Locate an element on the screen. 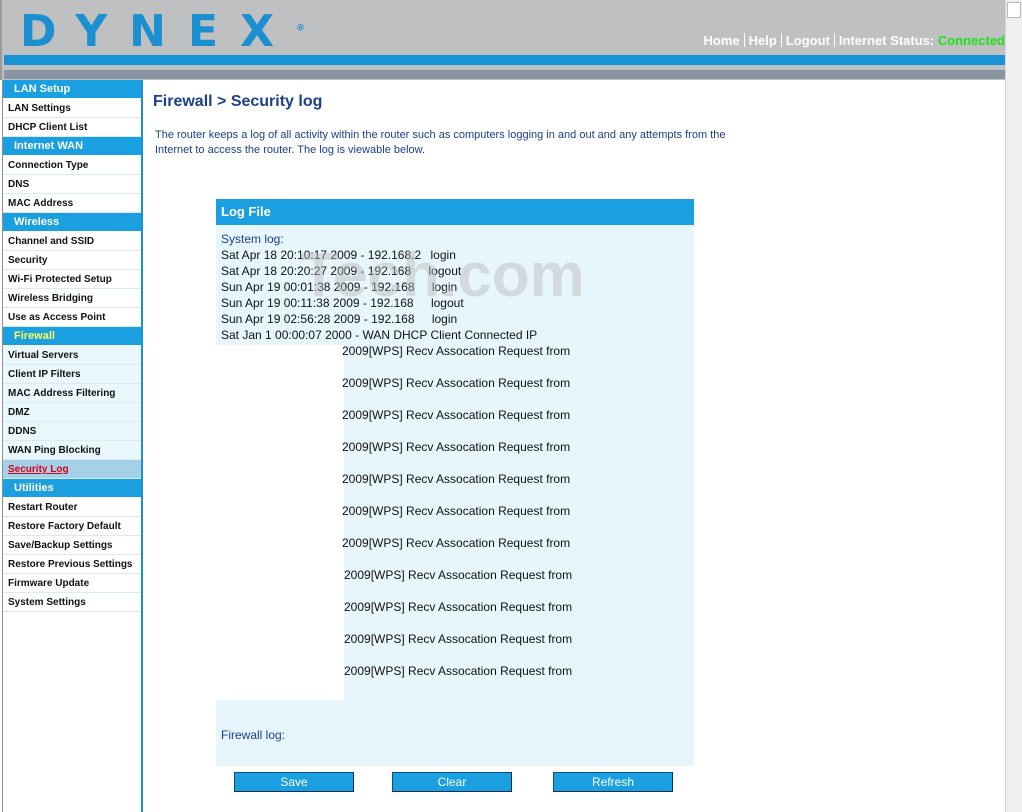  log-blank-area is located at coordinates (280, 522).